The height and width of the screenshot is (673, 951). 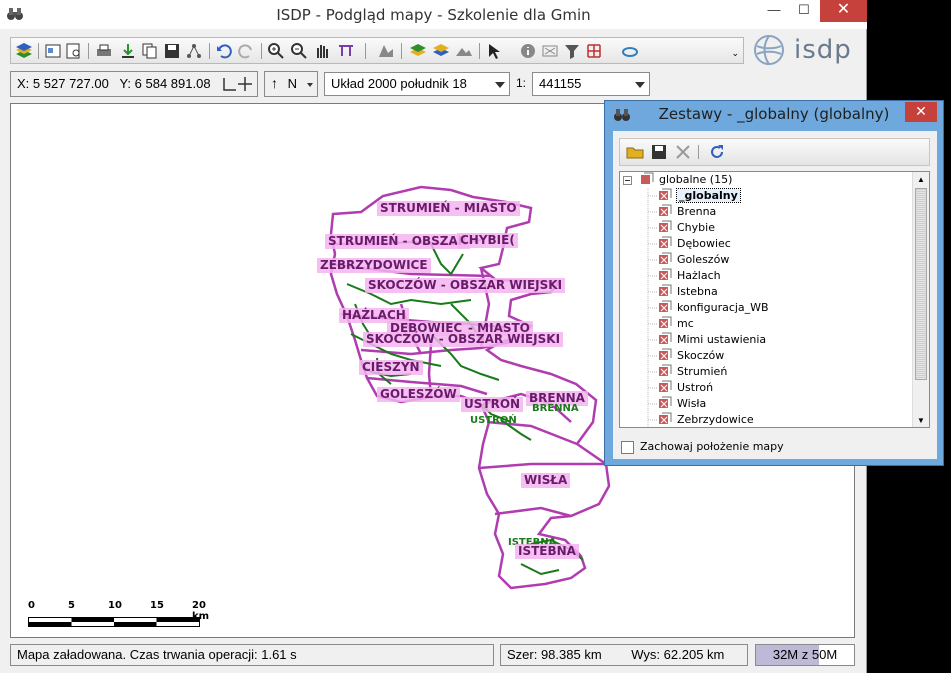 I want to click on layers-icon, so click(x=24, y=51).